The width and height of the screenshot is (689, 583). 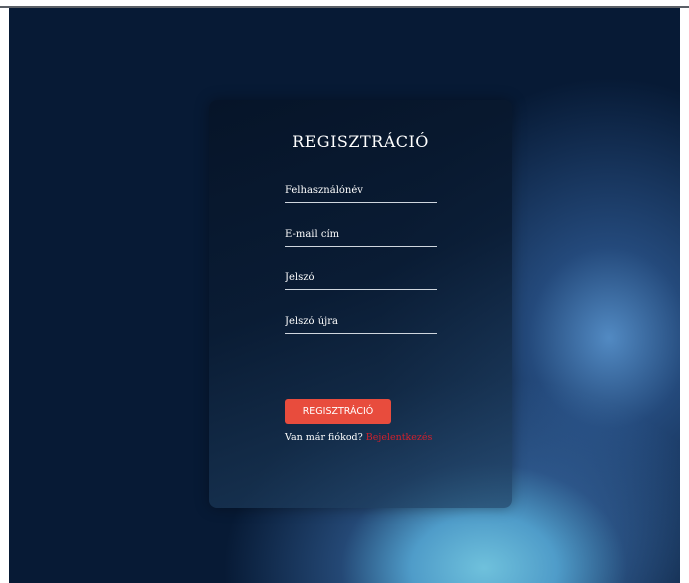 I want to click on password-input, so click(x=361, y=277).